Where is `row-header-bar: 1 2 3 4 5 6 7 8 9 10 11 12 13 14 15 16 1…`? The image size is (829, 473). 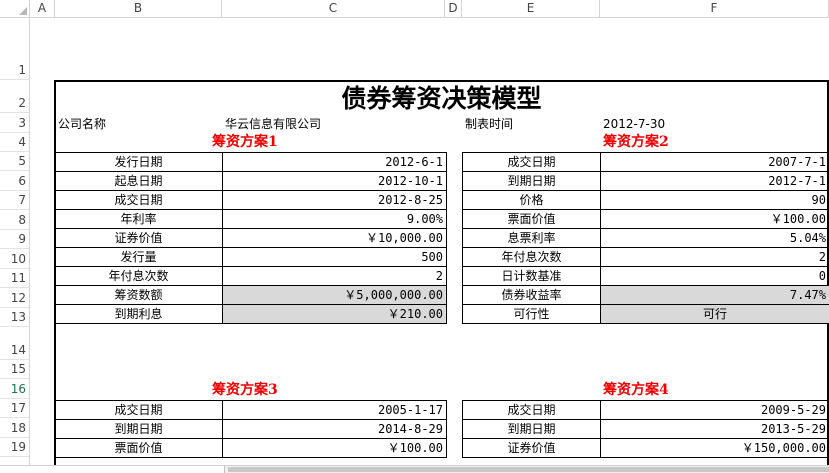
row-header-bar: 1 2 3 4 5 6 7 8 9 10 11 12 13 14 15 16 1… is located at coordinates (15, 245).